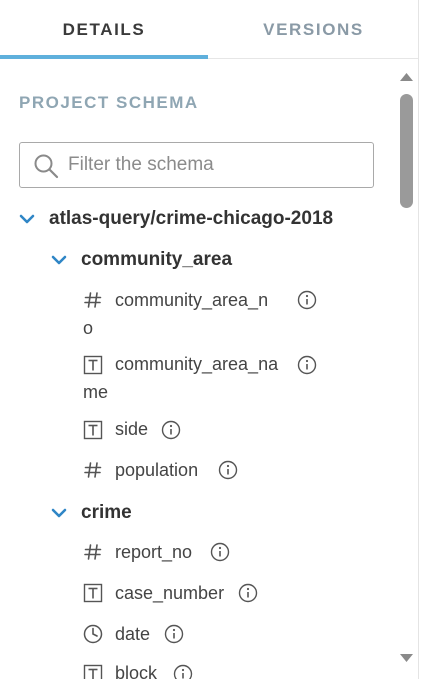 The image size is (421, 679). What do you see at coordinates (109, 102) in the screenshot?
I see `section-title: PROJECT SCHEMA` at bounding box center [109, 102].